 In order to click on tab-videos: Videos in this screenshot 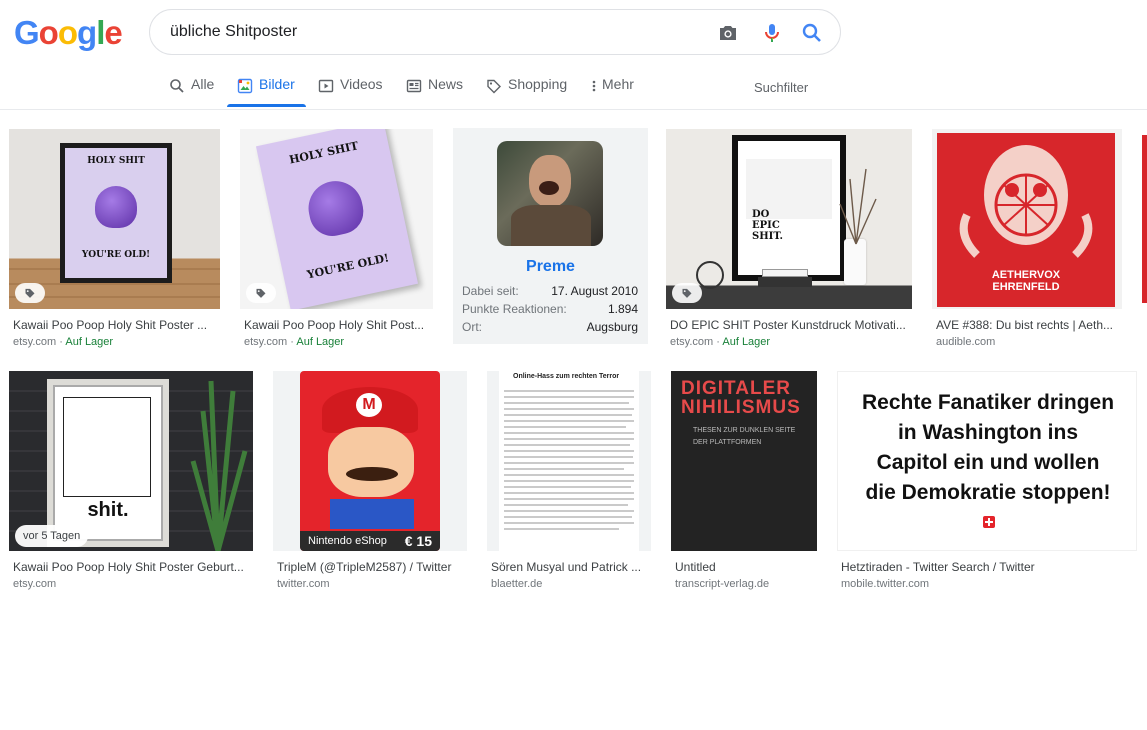, I will do `click(350, 93)`.